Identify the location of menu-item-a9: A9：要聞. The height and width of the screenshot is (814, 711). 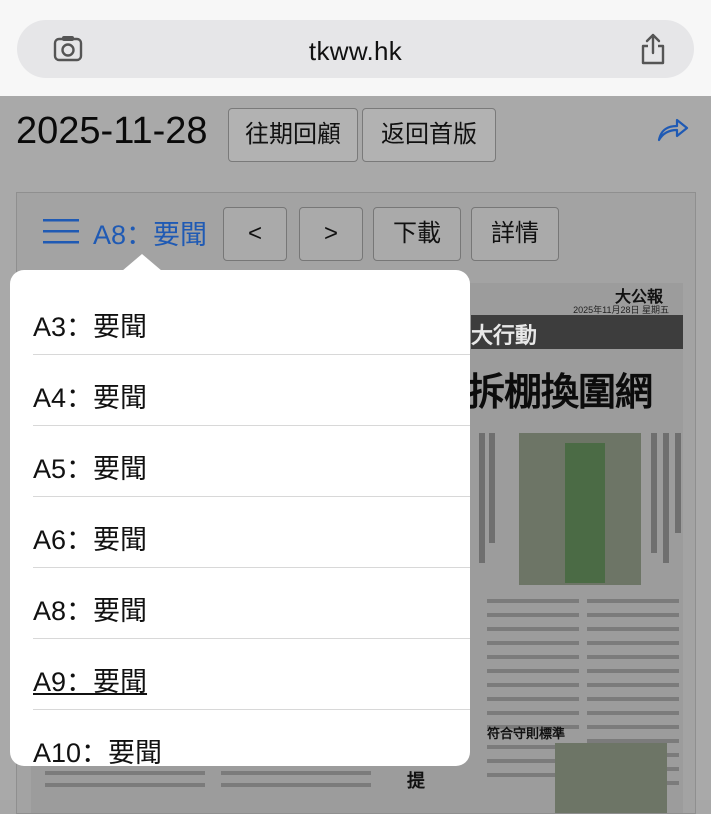
(251, 674).